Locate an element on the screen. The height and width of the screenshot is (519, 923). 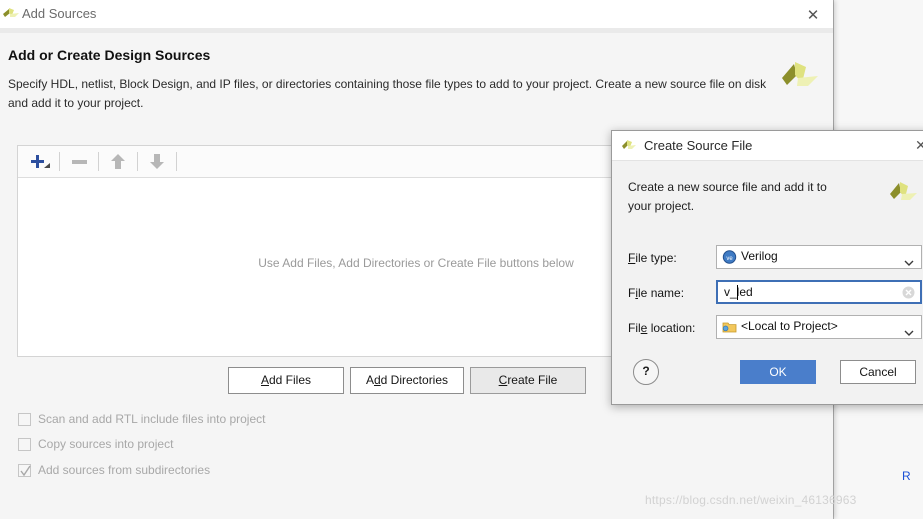
file-name-input: v_led is located at coordinates (819, 292).